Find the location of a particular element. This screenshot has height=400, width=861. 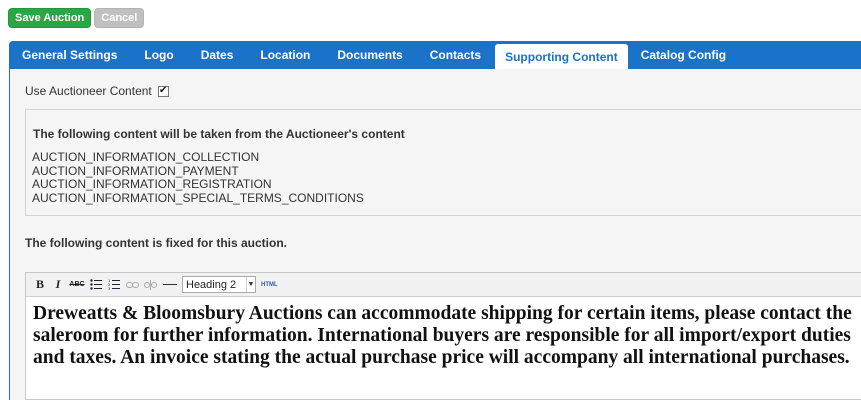

cancel-button: Cancel is located at coordinates (119, 18).